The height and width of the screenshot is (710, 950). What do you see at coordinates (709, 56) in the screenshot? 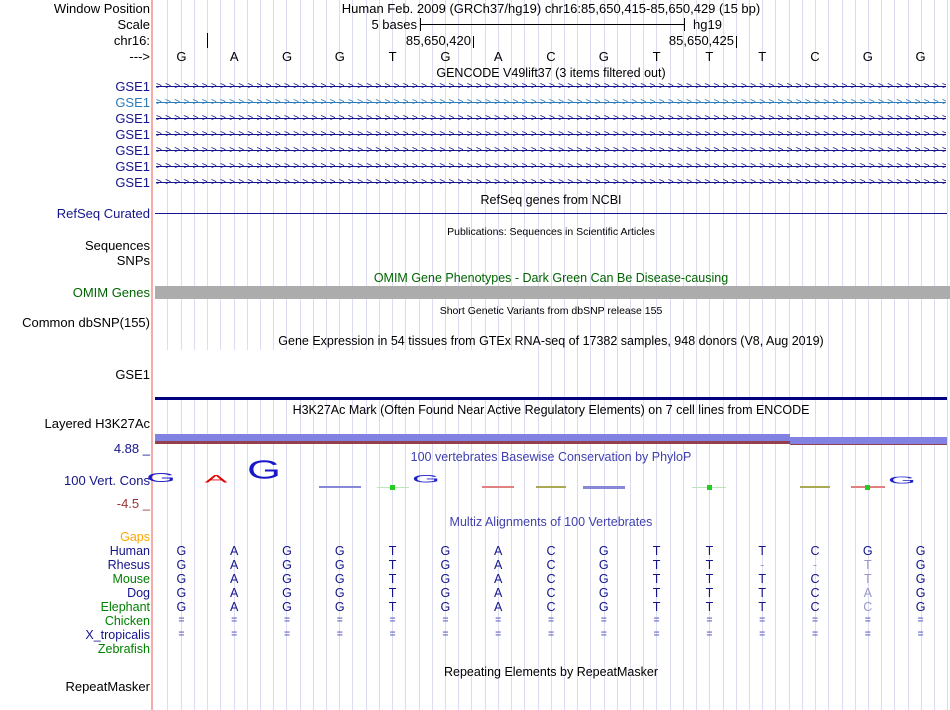
I see `base-letter: T` at bounding box center [709, 56].